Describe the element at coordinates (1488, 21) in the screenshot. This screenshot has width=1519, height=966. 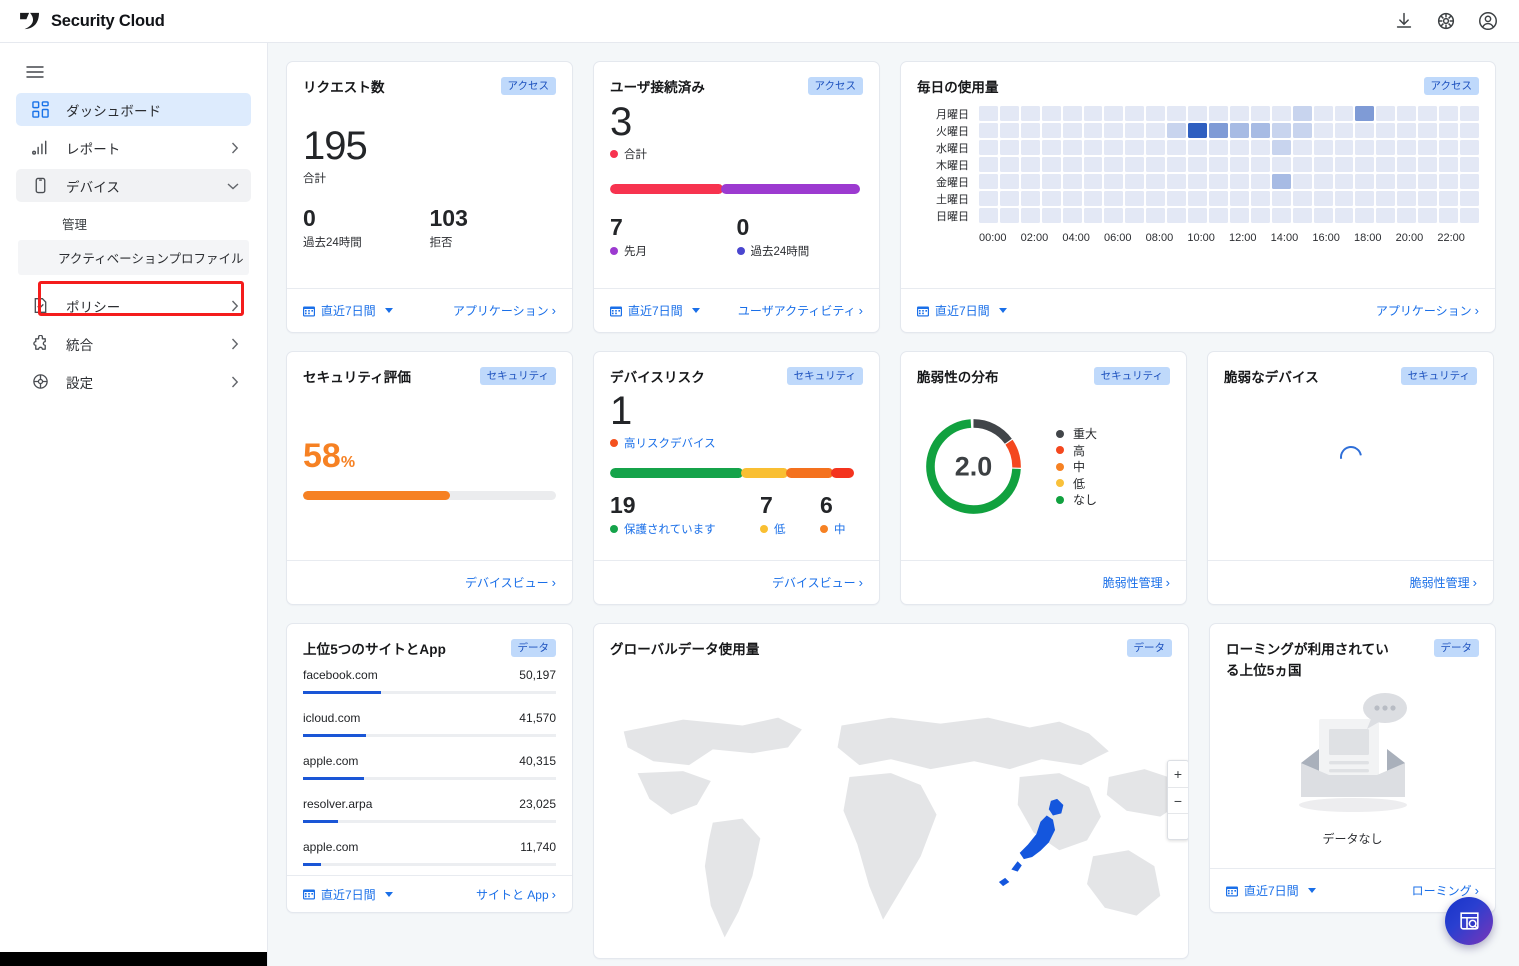
I see `account-icon` at that location.